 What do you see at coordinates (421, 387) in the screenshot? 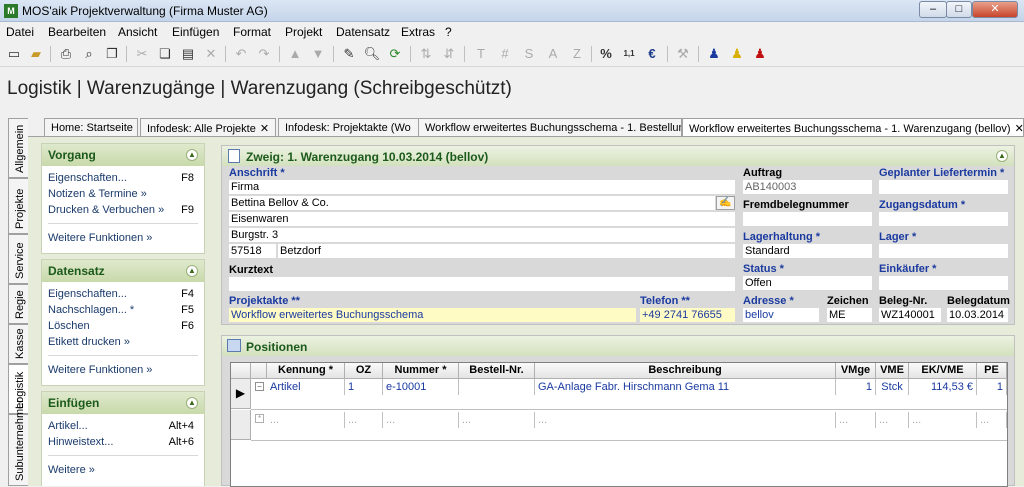
I see `cell-nummer: e-10001` at bounding box center [421, 387].